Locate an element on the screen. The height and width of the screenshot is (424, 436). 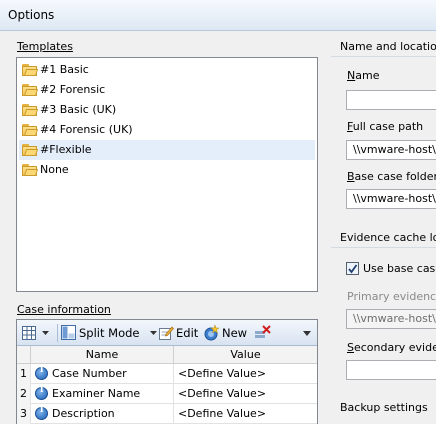
template-item: #4 Forensic (UK) is located at coordinates (167, 130).